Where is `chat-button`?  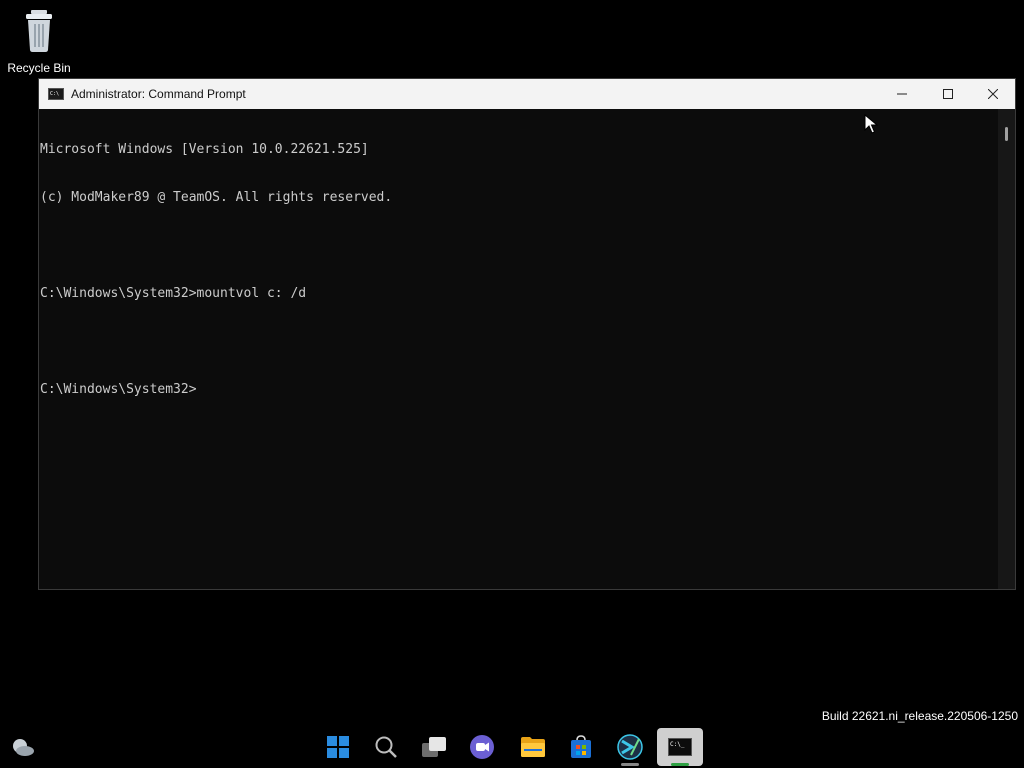
chat-button is located at coordinates (482, 747).